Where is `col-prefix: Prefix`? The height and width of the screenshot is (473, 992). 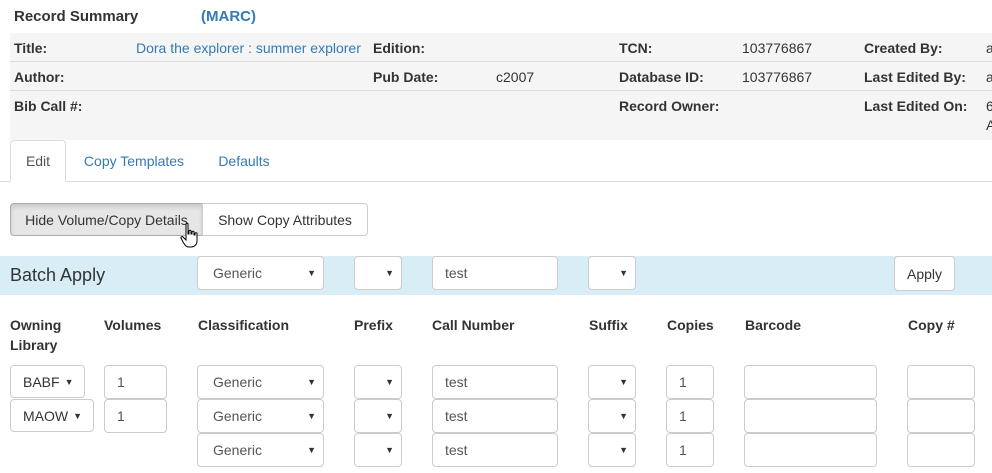
col-prefix: Prefix is located at coordinates (373, 325).